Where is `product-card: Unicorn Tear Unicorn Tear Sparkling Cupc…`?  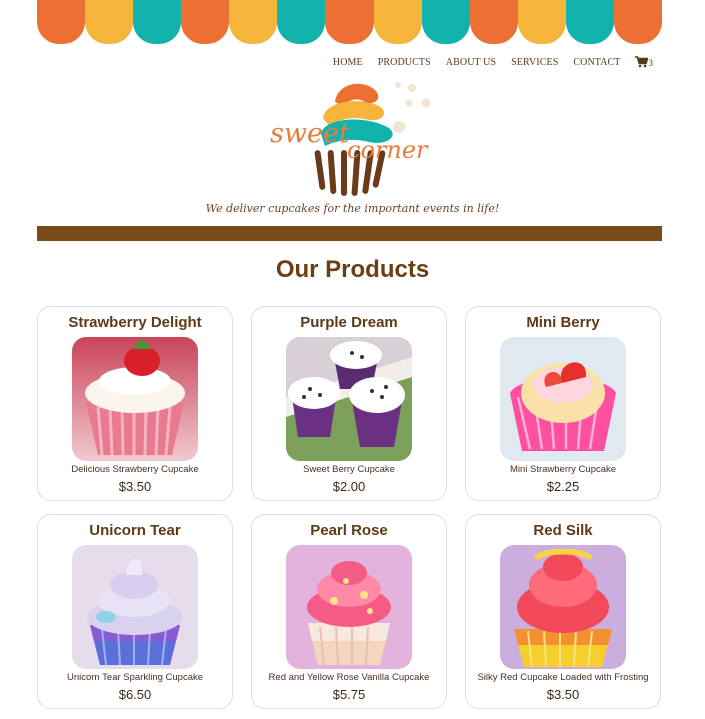
product-card: Unicorn Tear Unicorn Tear Sparkling Cupc… is located at coordinates (135, 611).